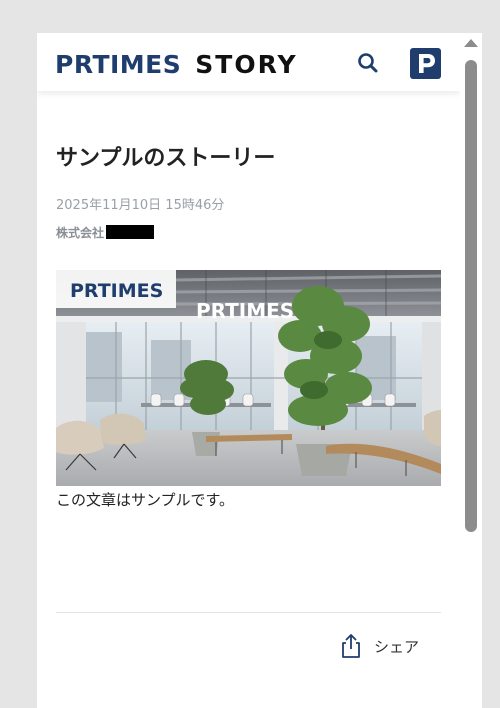  I want to click on hero-logo-overlay: PRTIMES, so click(116, 291).